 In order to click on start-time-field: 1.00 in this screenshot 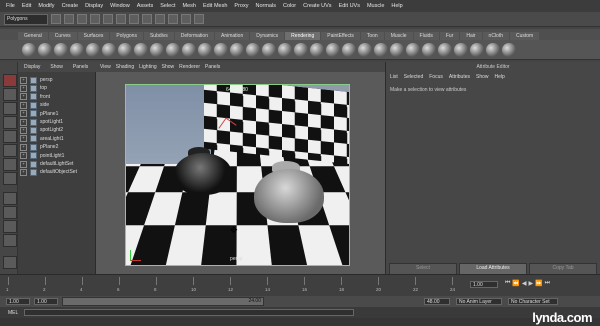, I will do `click(18, 301)`.